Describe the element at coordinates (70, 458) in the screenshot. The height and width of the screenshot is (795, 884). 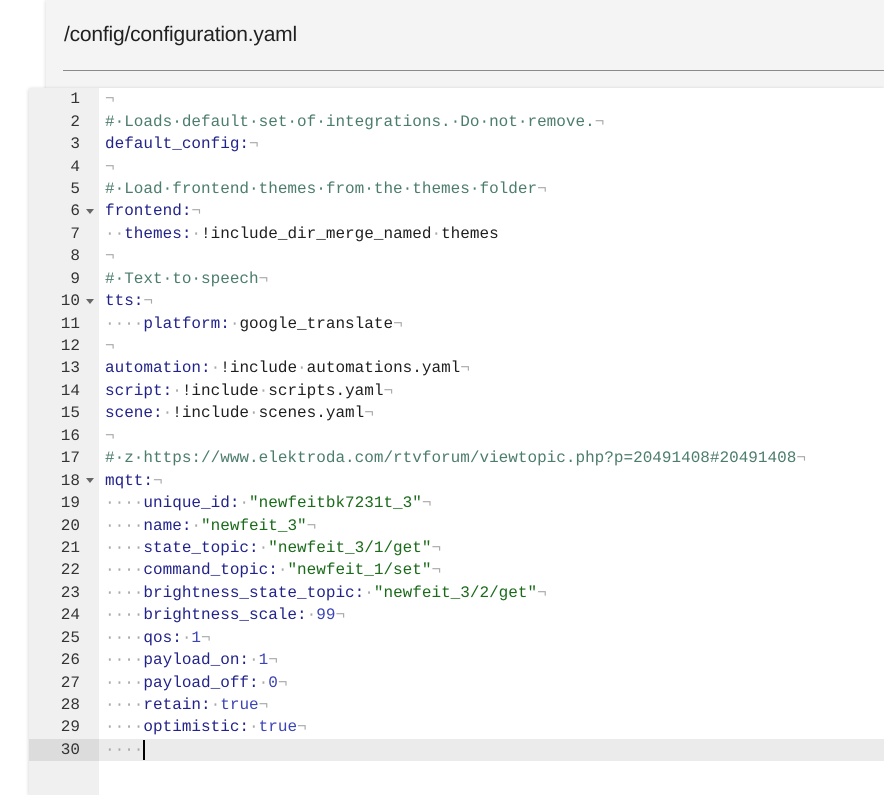
I see `line-number: 17` at that location.